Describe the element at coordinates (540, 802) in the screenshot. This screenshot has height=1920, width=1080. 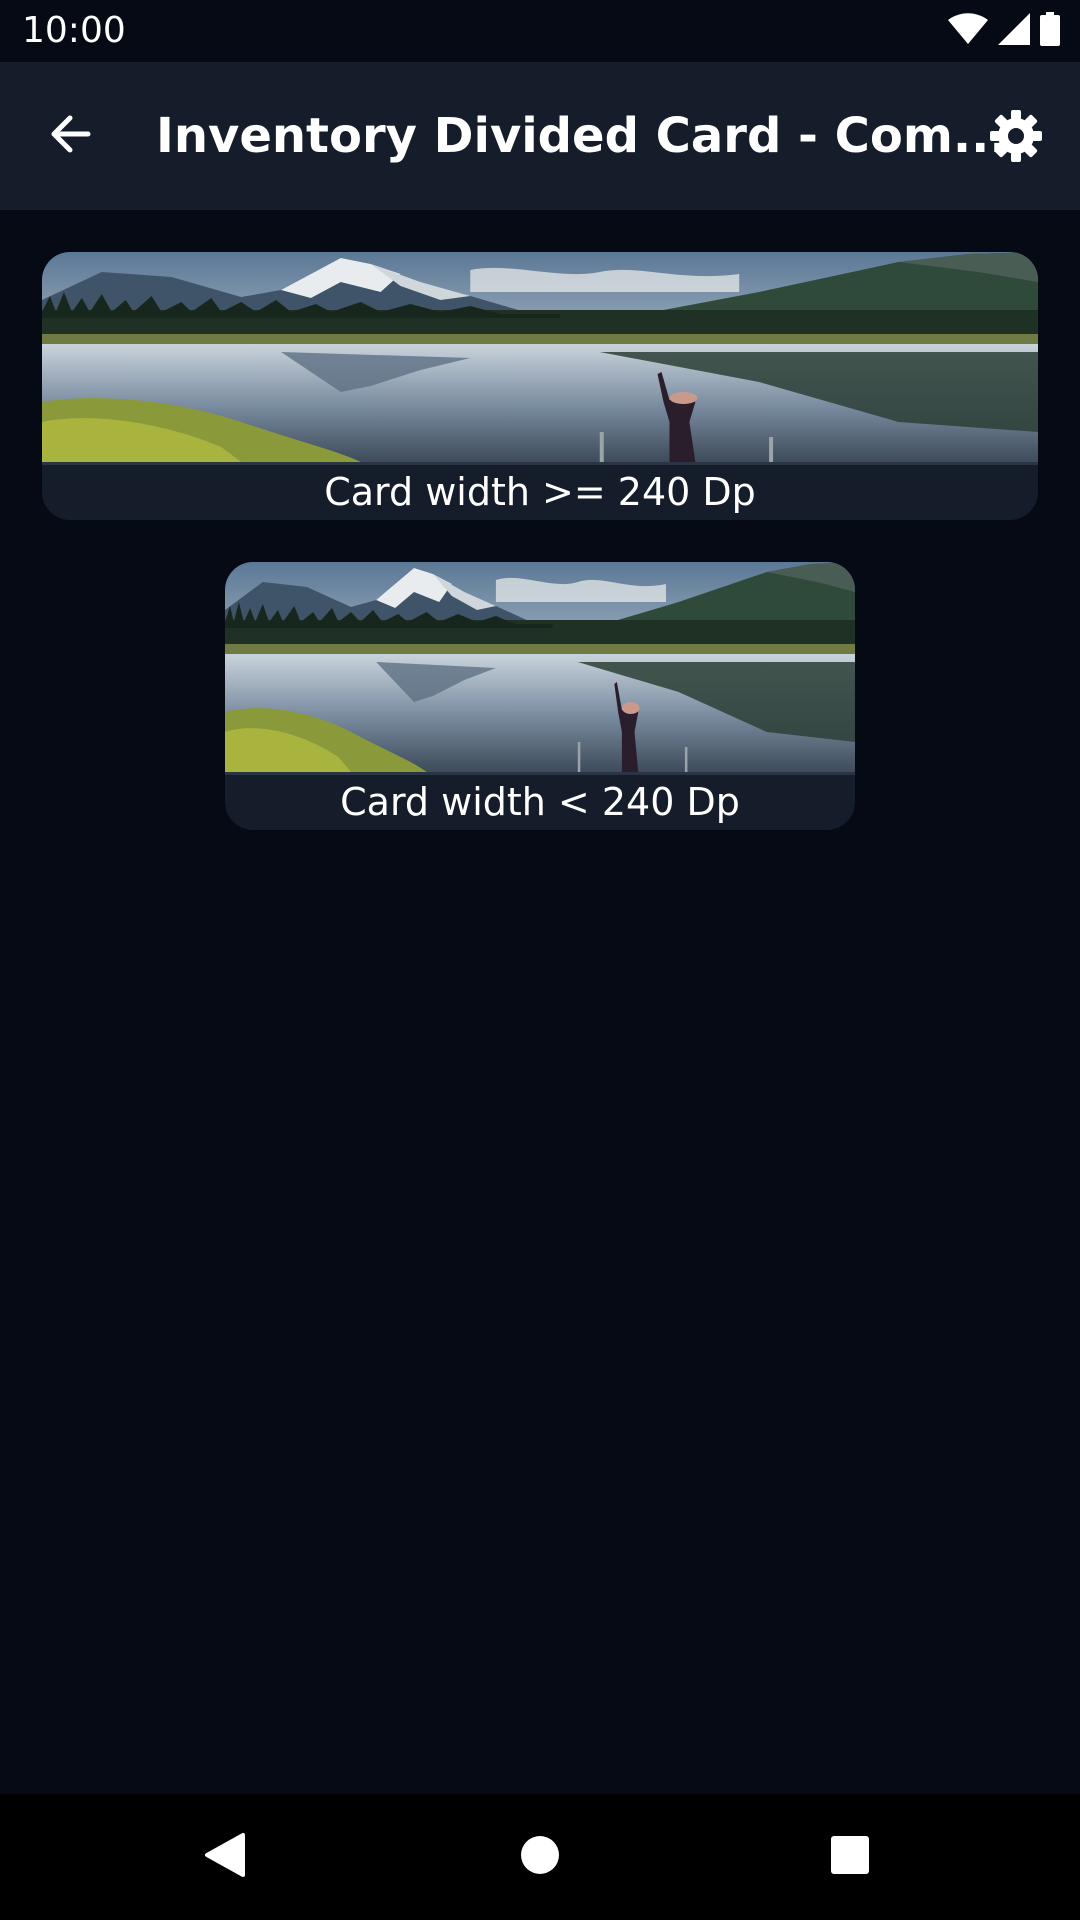
I see `card-label: Card width < 240 Dp` at that location.